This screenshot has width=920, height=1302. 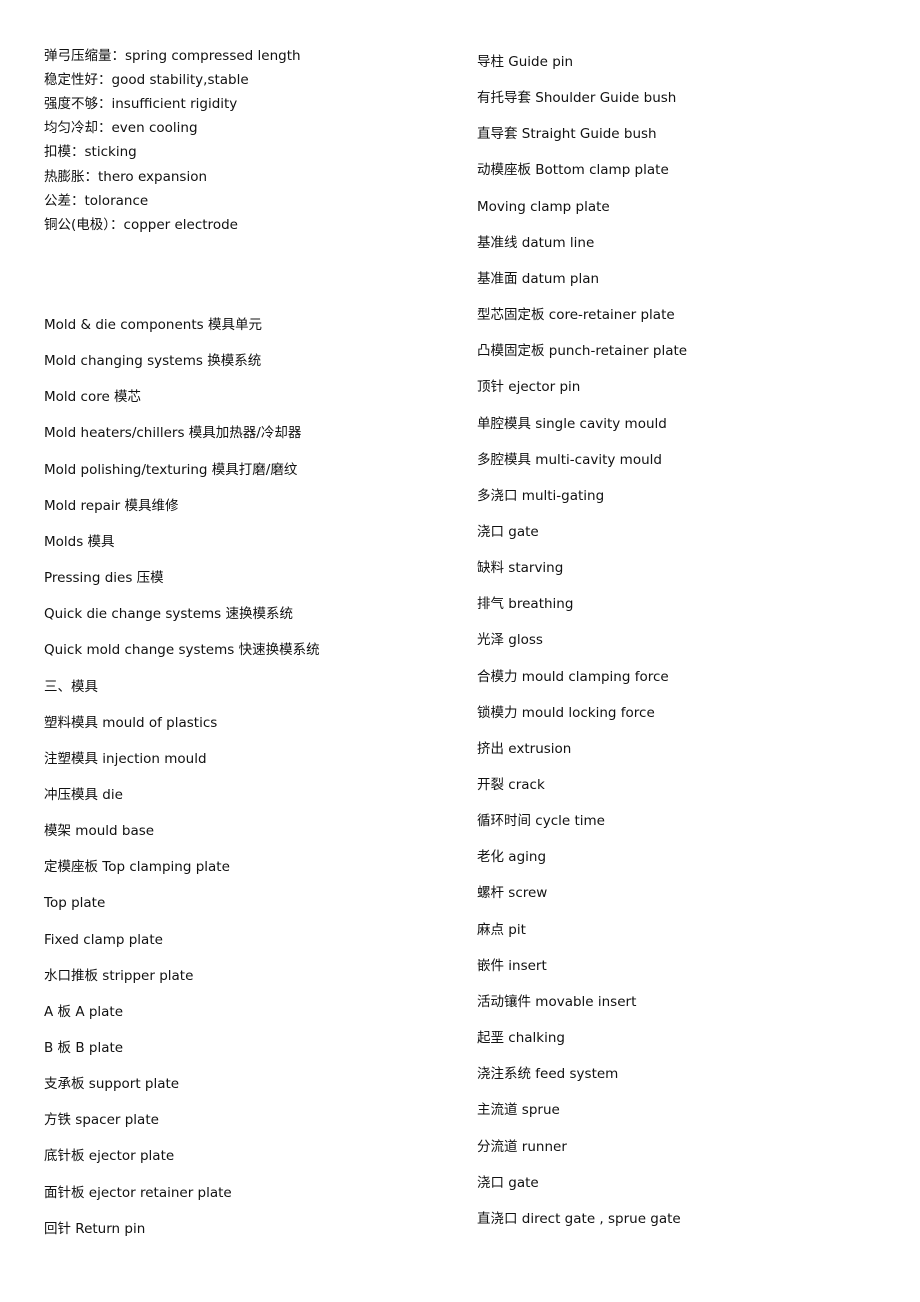 What do you see at coordinates (525, 604) in the screenshot?
I see `term-entry: 排气 breathing` at bounding box center [525, 604].